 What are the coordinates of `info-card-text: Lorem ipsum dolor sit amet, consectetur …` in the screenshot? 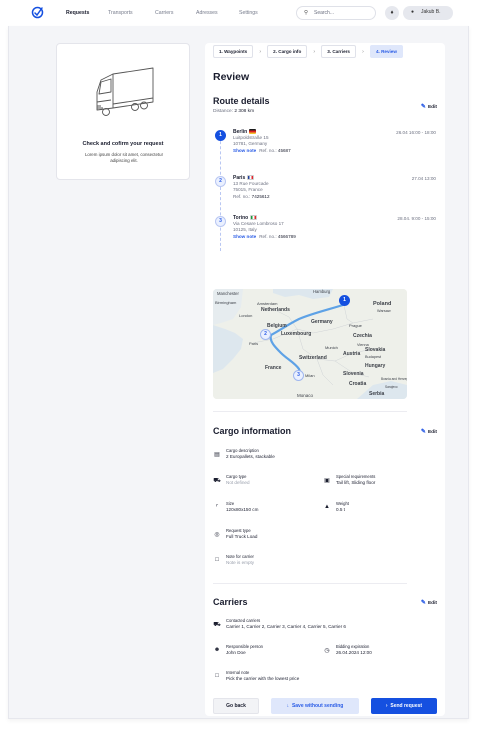 It's located at (124, 157).